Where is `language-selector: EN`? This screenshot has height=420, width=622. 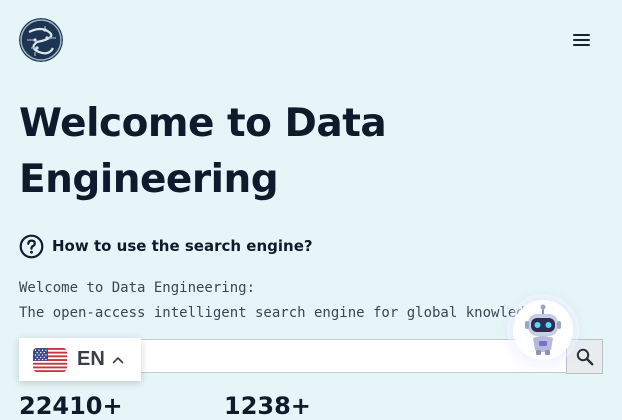 language-selector: EN is located at coordinates (80, 359).